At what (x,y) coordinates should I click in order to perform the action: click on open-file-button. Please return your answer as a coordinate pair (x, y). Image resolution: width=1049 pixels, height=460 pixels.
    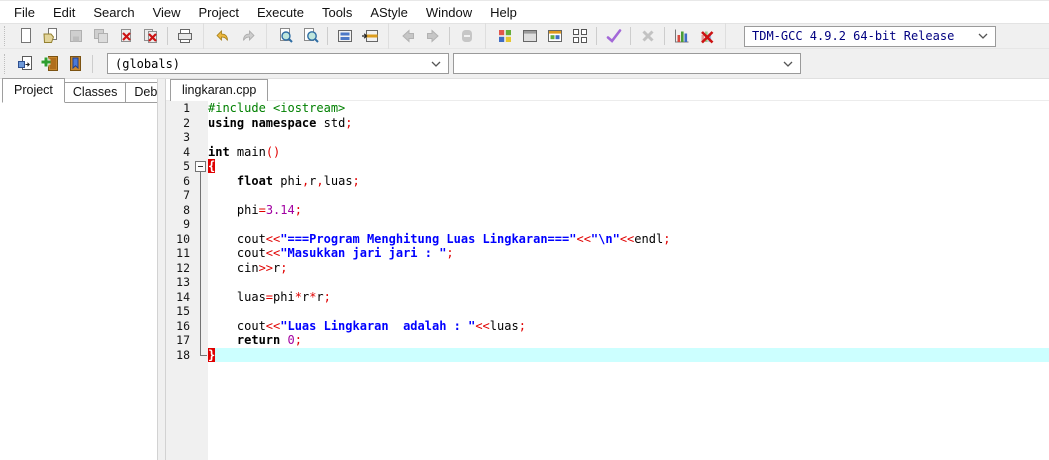
    Looking at the image, I should click on (50, 36).